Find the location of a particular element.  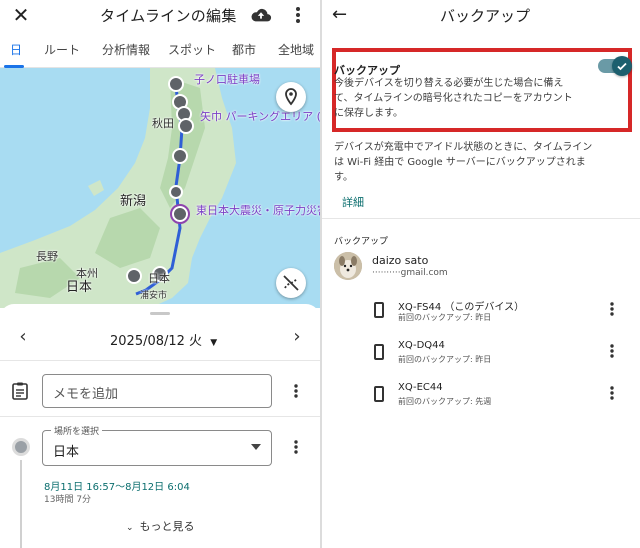

check-icon is located at coordinates (622, 66).